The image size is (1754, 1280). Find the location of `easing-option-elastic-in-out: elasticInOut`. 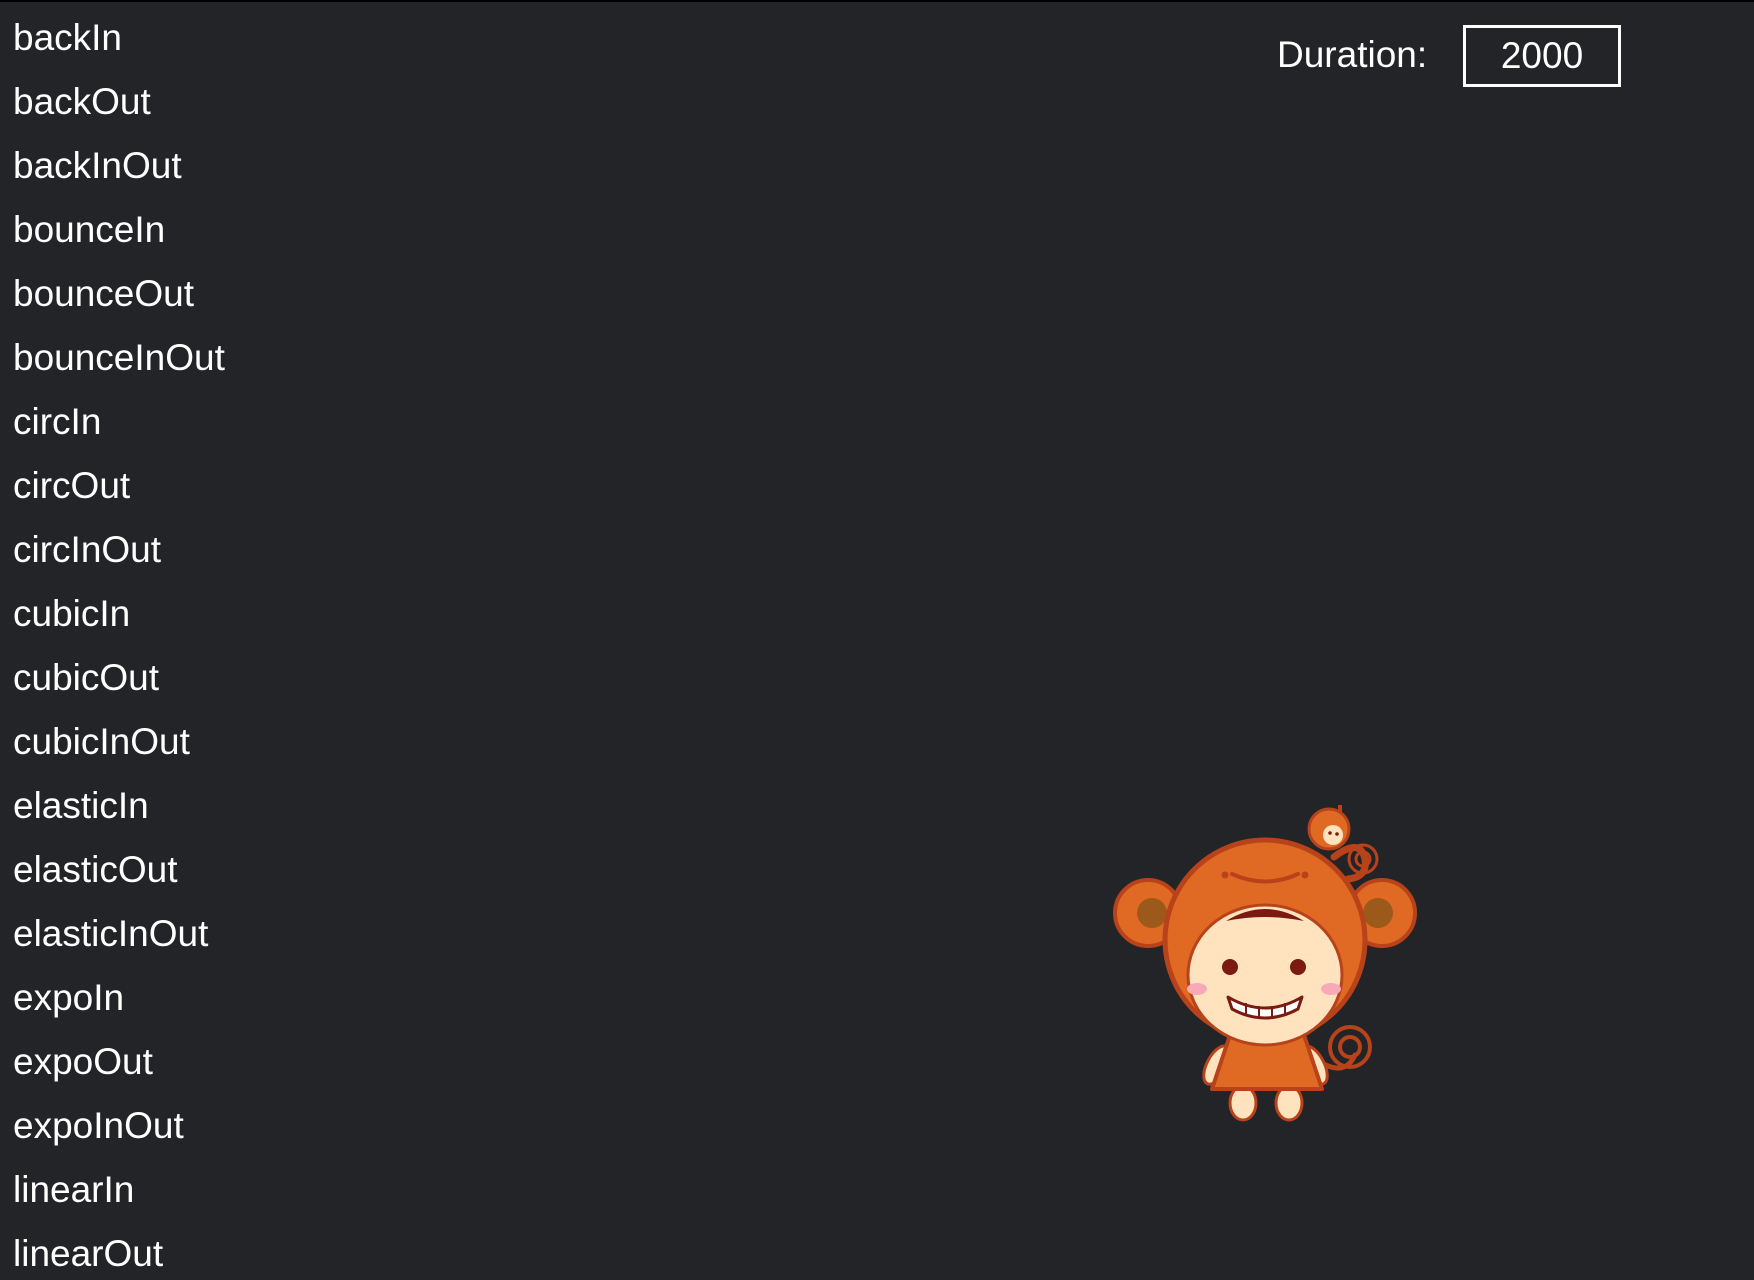

easing-option-elastic-in-out: elasticInOut is located at coordinates (119, 940).